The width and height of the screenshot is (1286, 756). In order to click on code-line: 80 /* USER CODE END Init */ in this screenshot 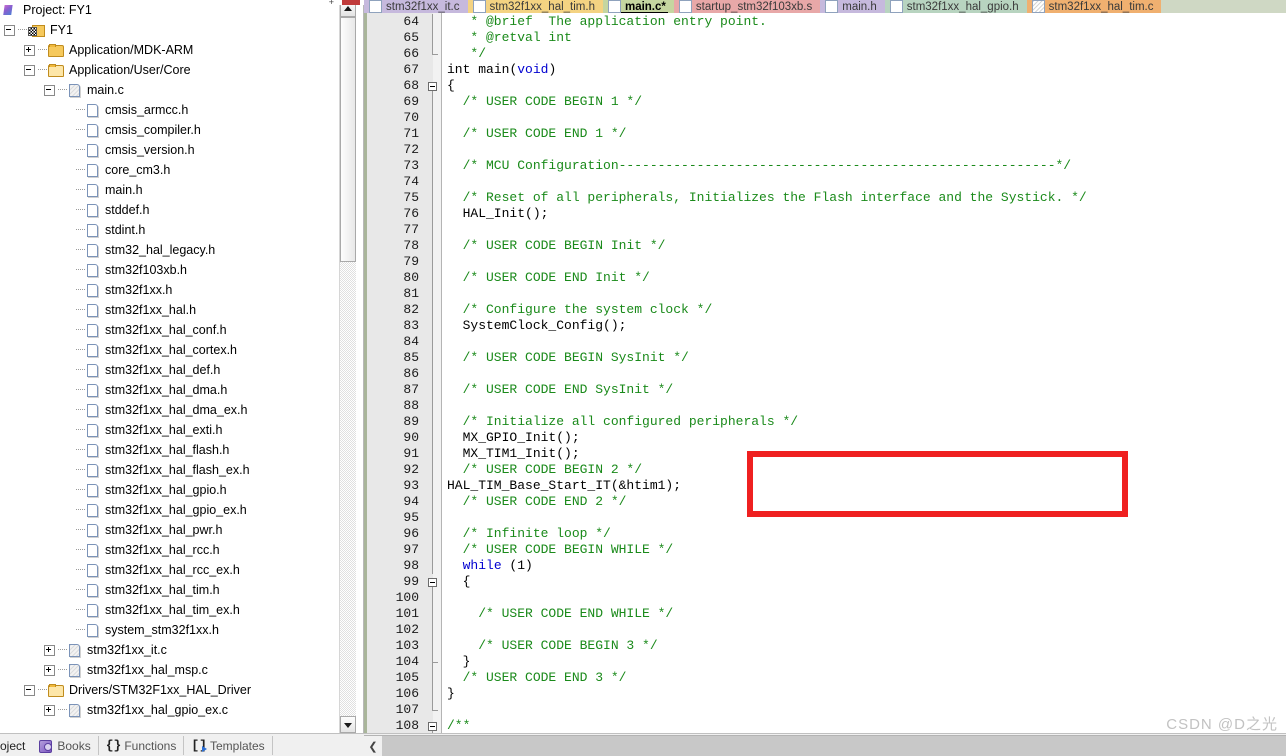, I will do `click(826, 278)`.